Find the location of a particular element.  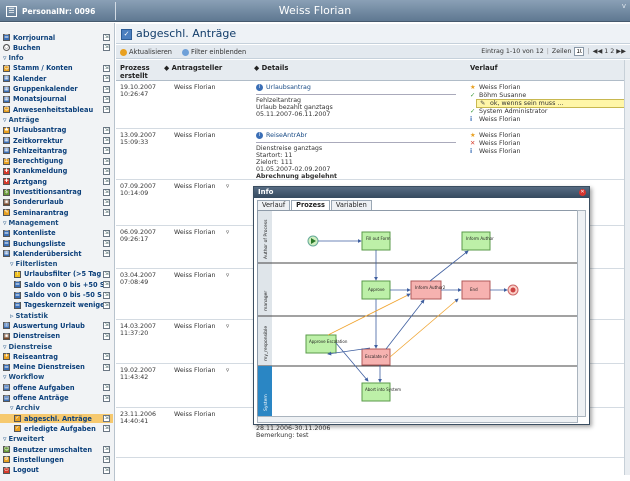

sidebar-item: ☰ Korrjournal ⇲ is located at coordinates (56, 37).